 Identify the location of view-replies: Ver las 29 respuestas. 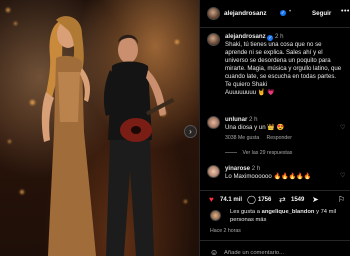
(258, 153).